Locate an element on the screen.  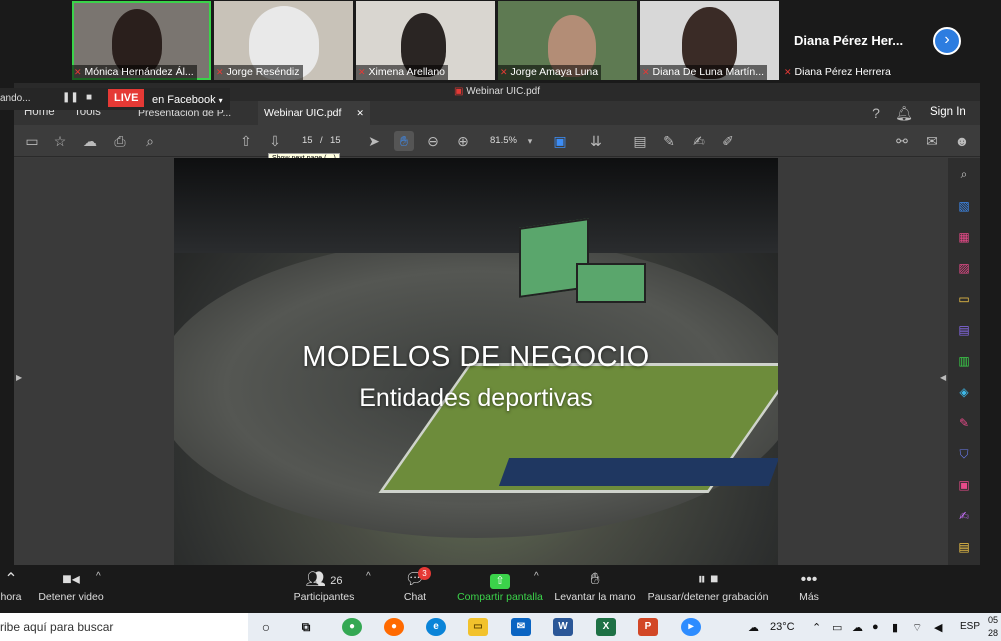
pause-stop-icon: ⏸︎ ⏹︎ is located at coordinates (708, 579).